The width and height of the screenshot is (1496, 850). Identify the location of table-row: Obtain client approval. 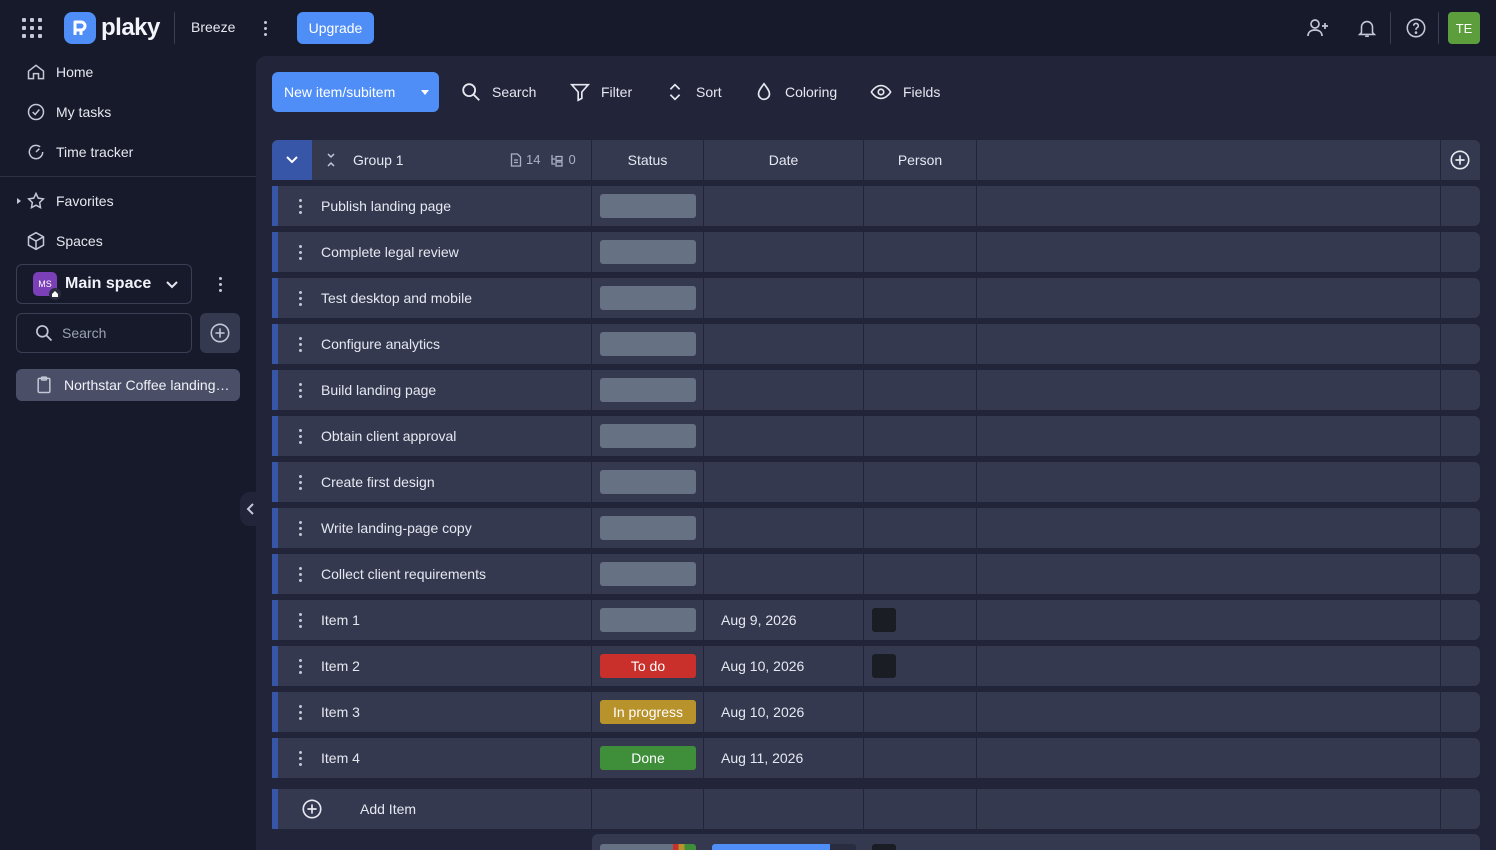
(876, 436).